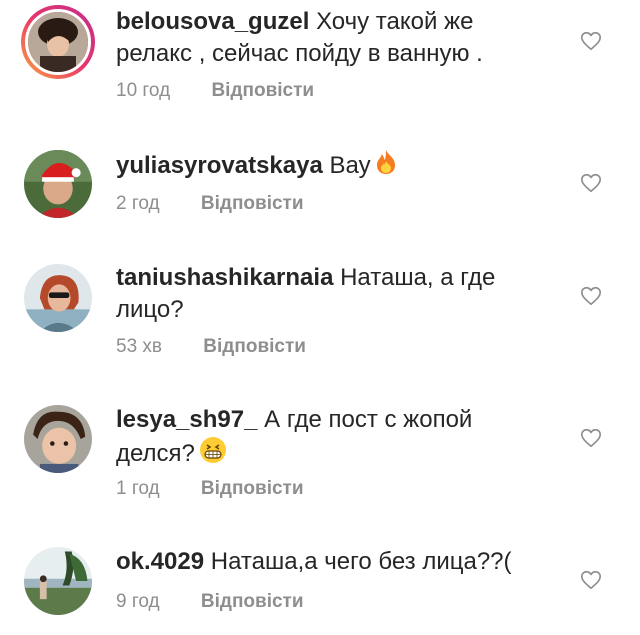  I want to click on comment-username: lesya_sh97_, so click(186, 419).